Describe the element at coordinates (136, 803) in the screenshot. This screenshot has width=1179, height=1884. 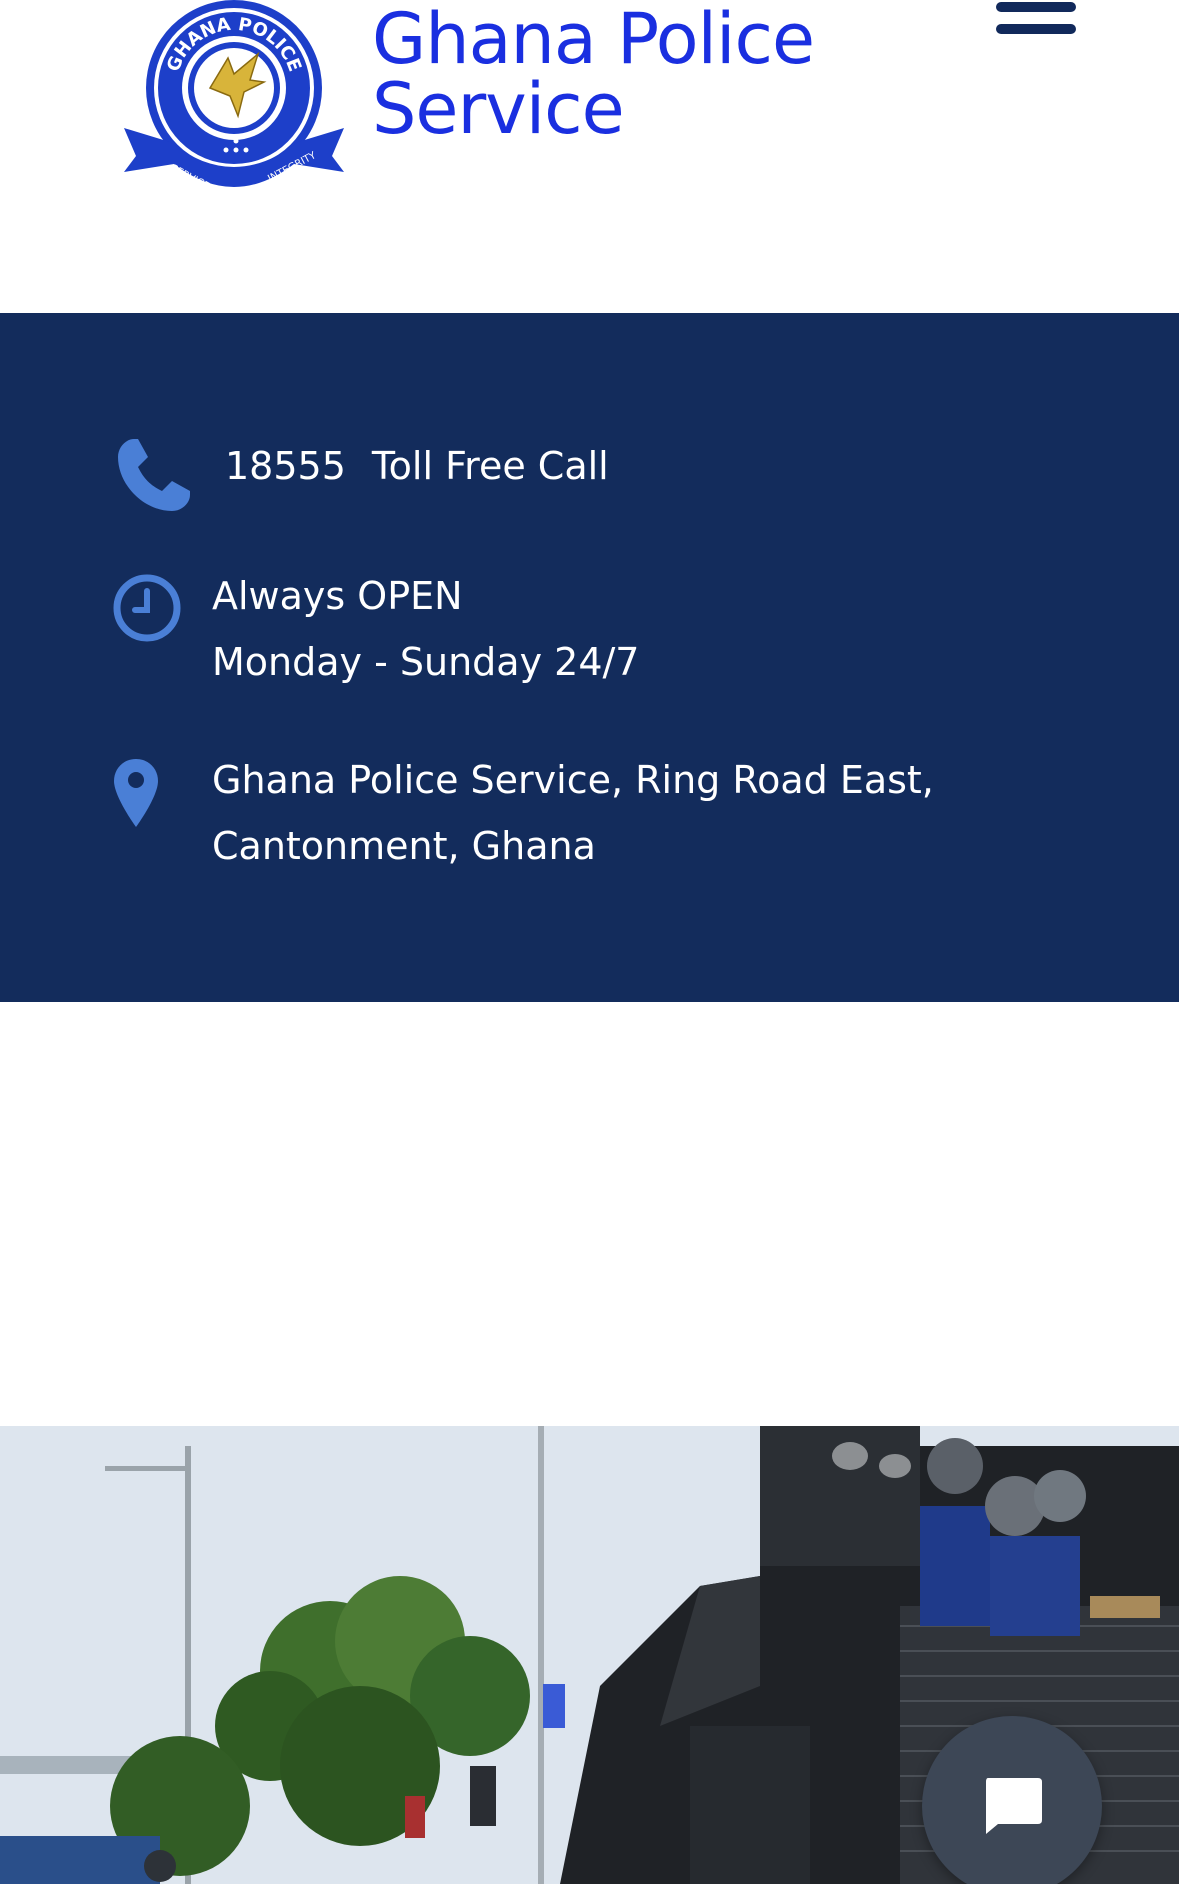
I see `map-pin-icon` at that location.